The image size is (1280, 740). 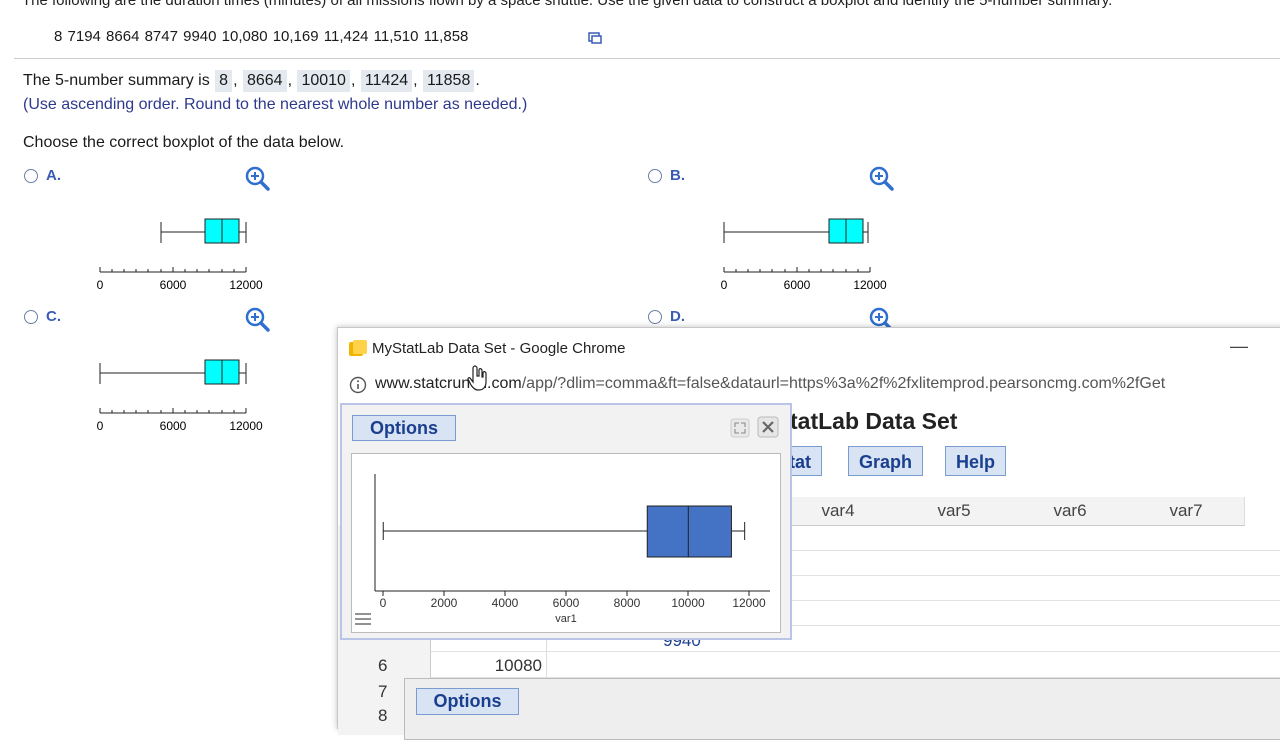 What do you see at coordinates (655, 175) in the screenshot?
I see `radio-b` at bounding box center [655, 175].